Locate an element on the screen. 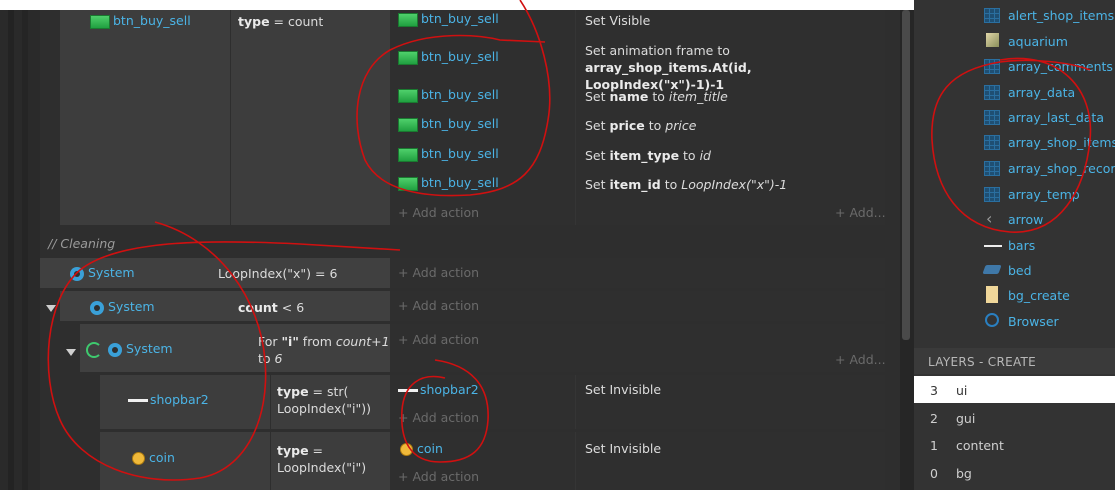 Image resolution: width=1115 pixels, height=490 pixels. layer-row-bg: 0 bg is located at coordinates (1014, 472).